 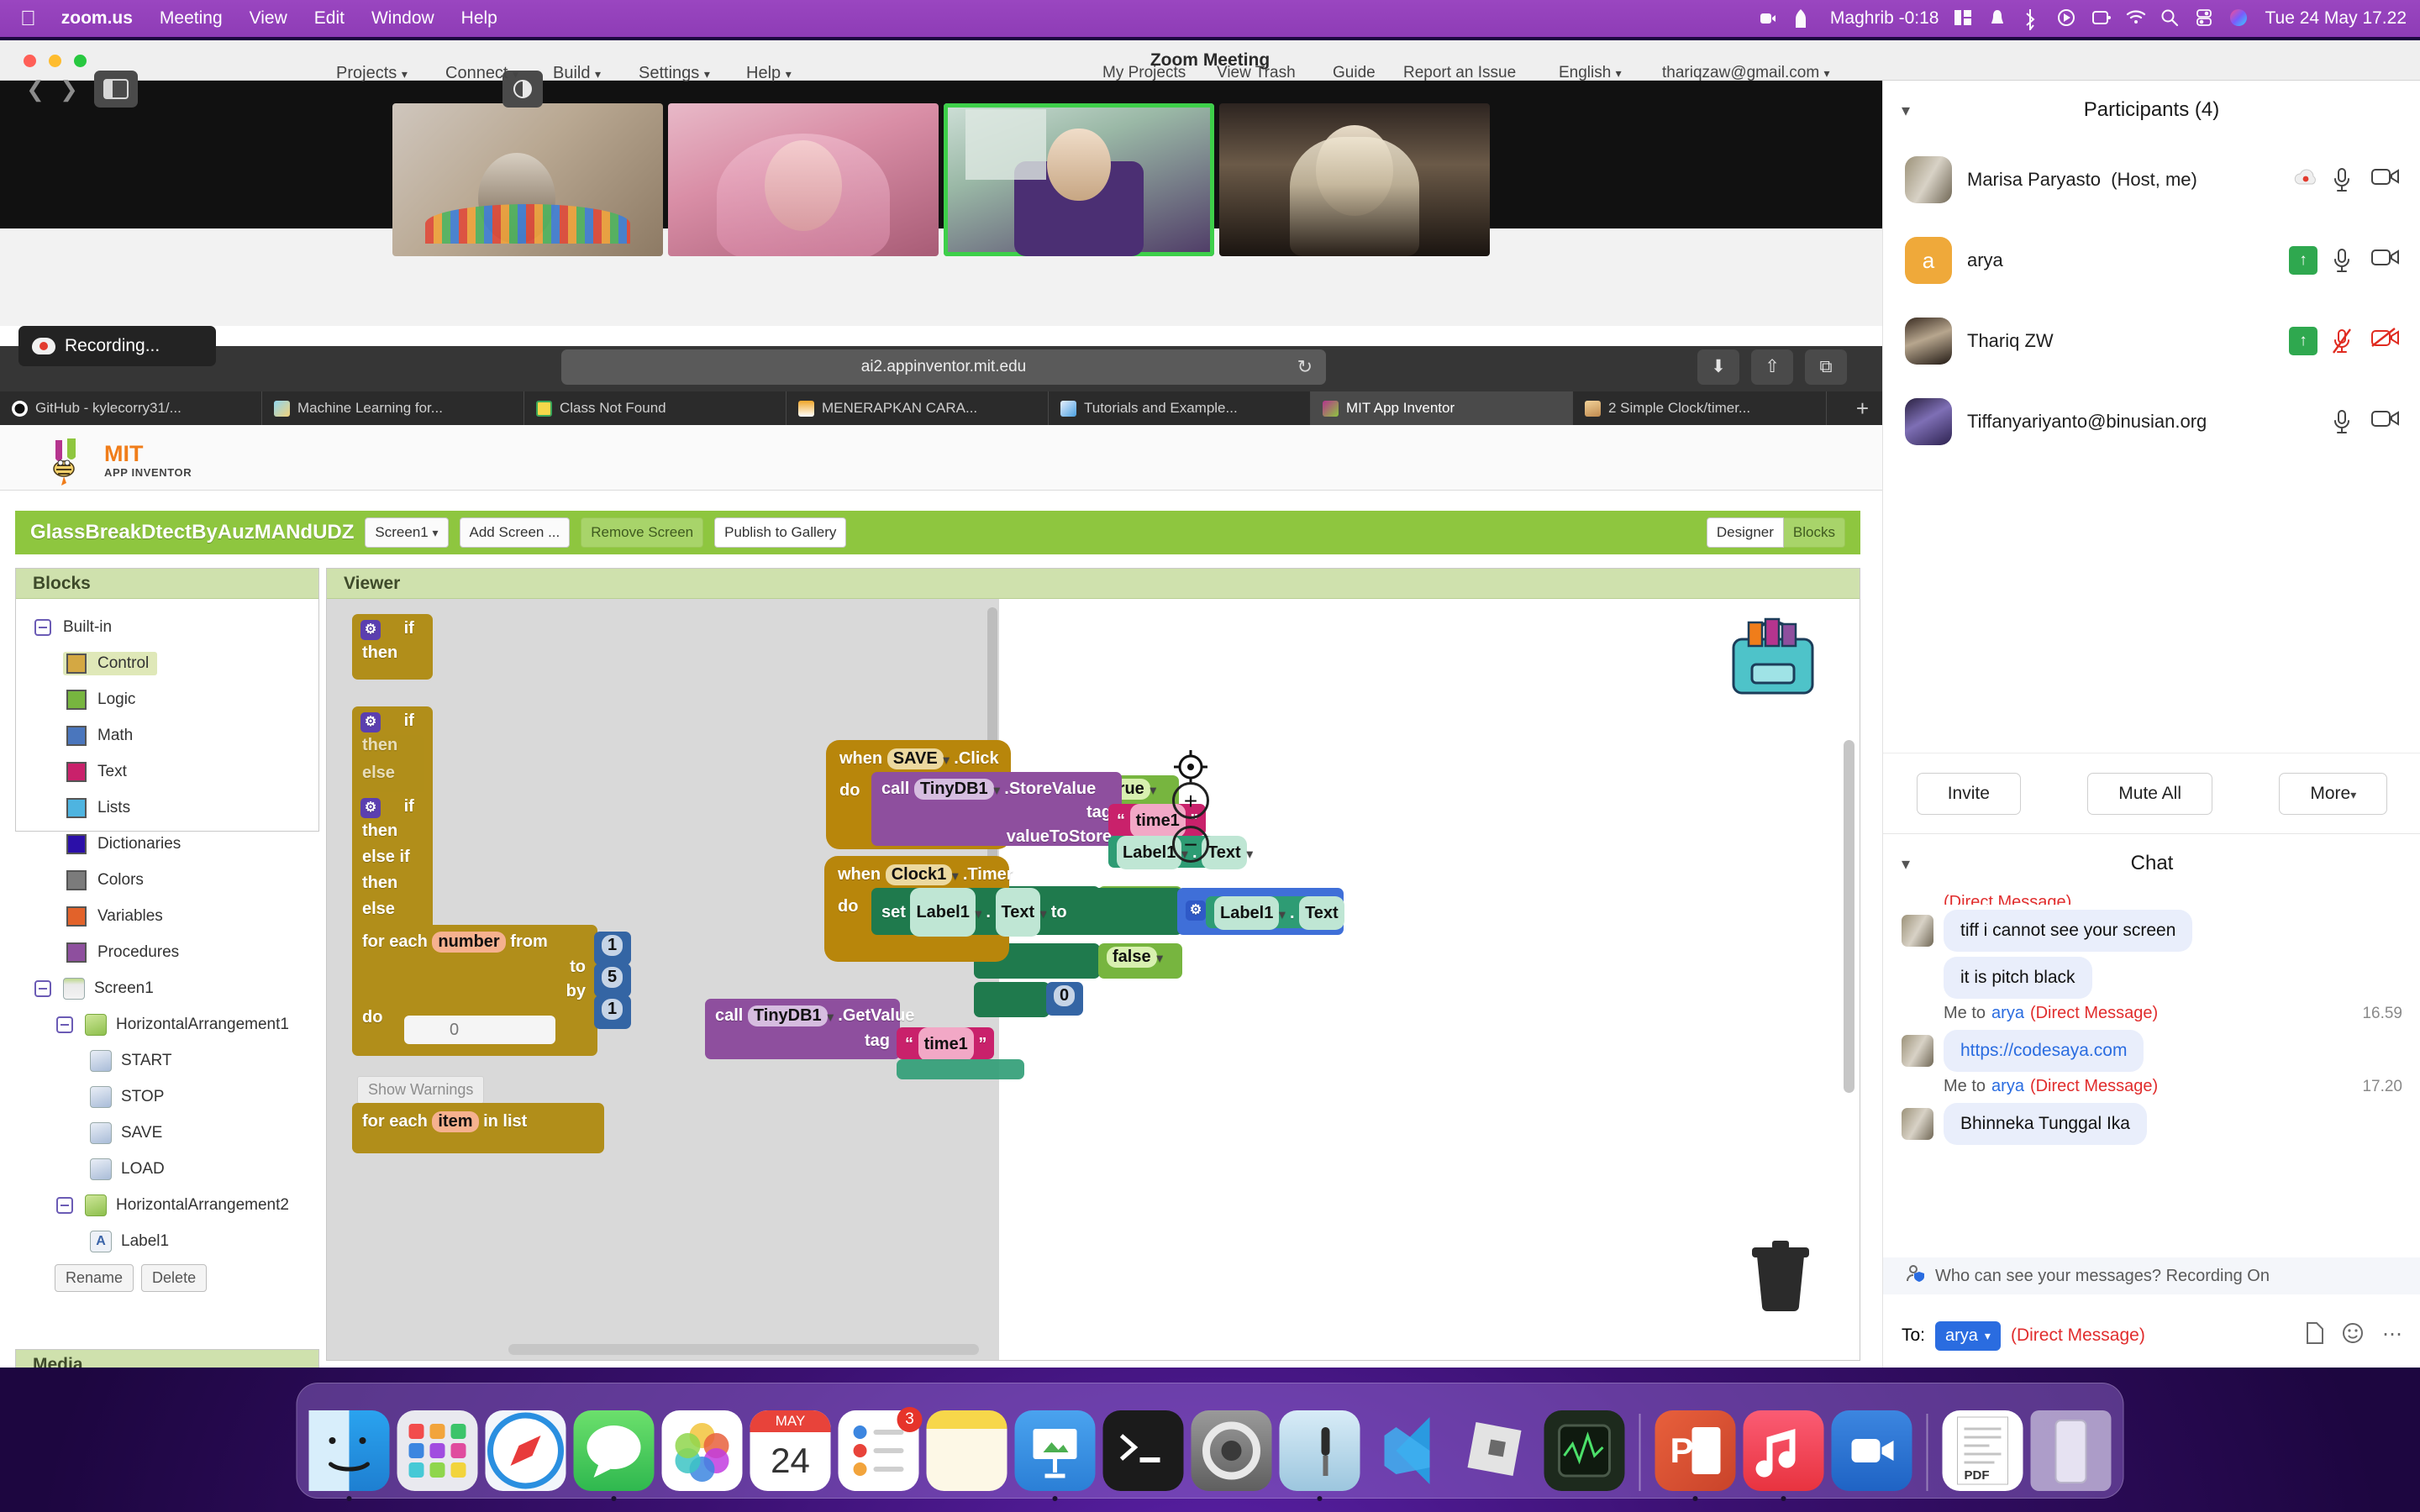 What do you see at coordinates (35, 89) in the screenshot?
I see `back-arrow-icon: ❮` at bounding box center [35, 89].